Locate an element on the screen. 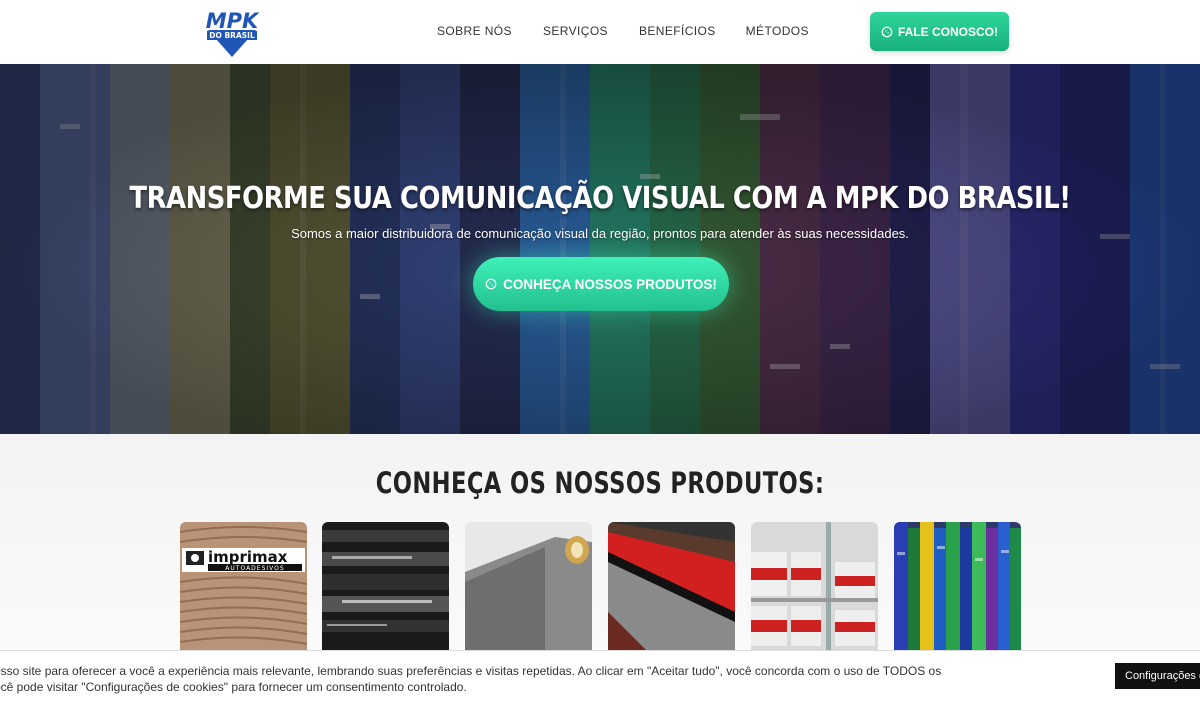  product-card-color-rolls is located at coordinates (957, 587).